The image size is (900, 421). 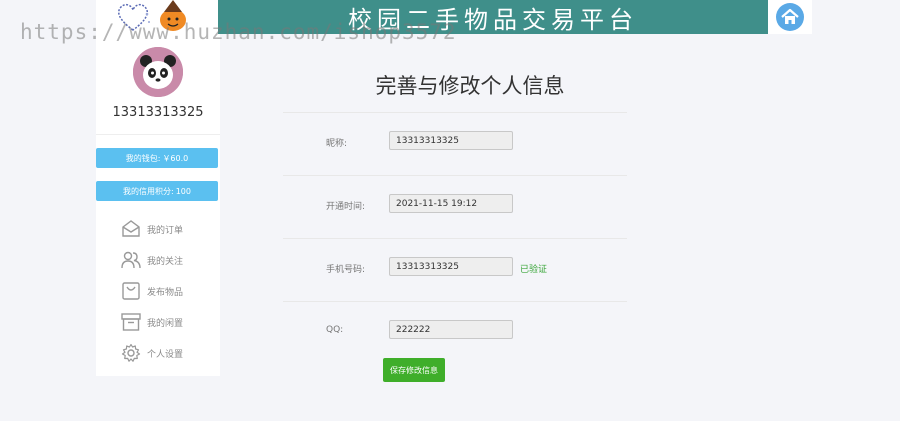 What do you see at coordinates (131, 322) in the screenshot?
I see `archive-box-icon` at bounding box center [131, 322].